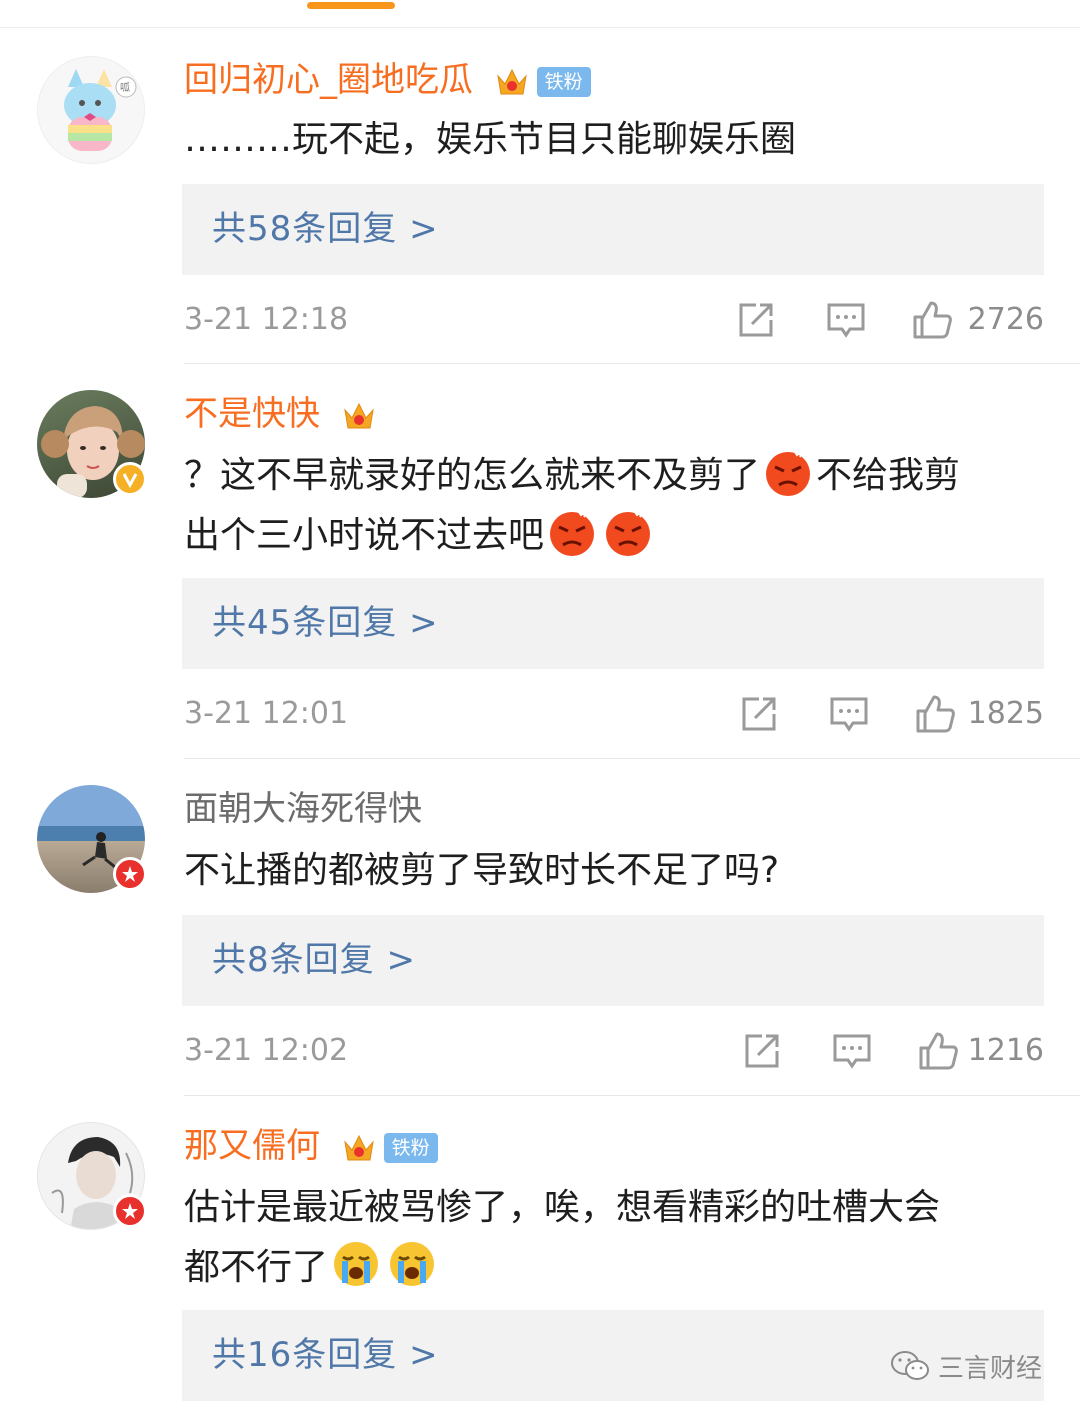 The height and width of the screenshot is (1414, 1080). I want to click on reply-box: 共58条回复 >, so click(613, 229).